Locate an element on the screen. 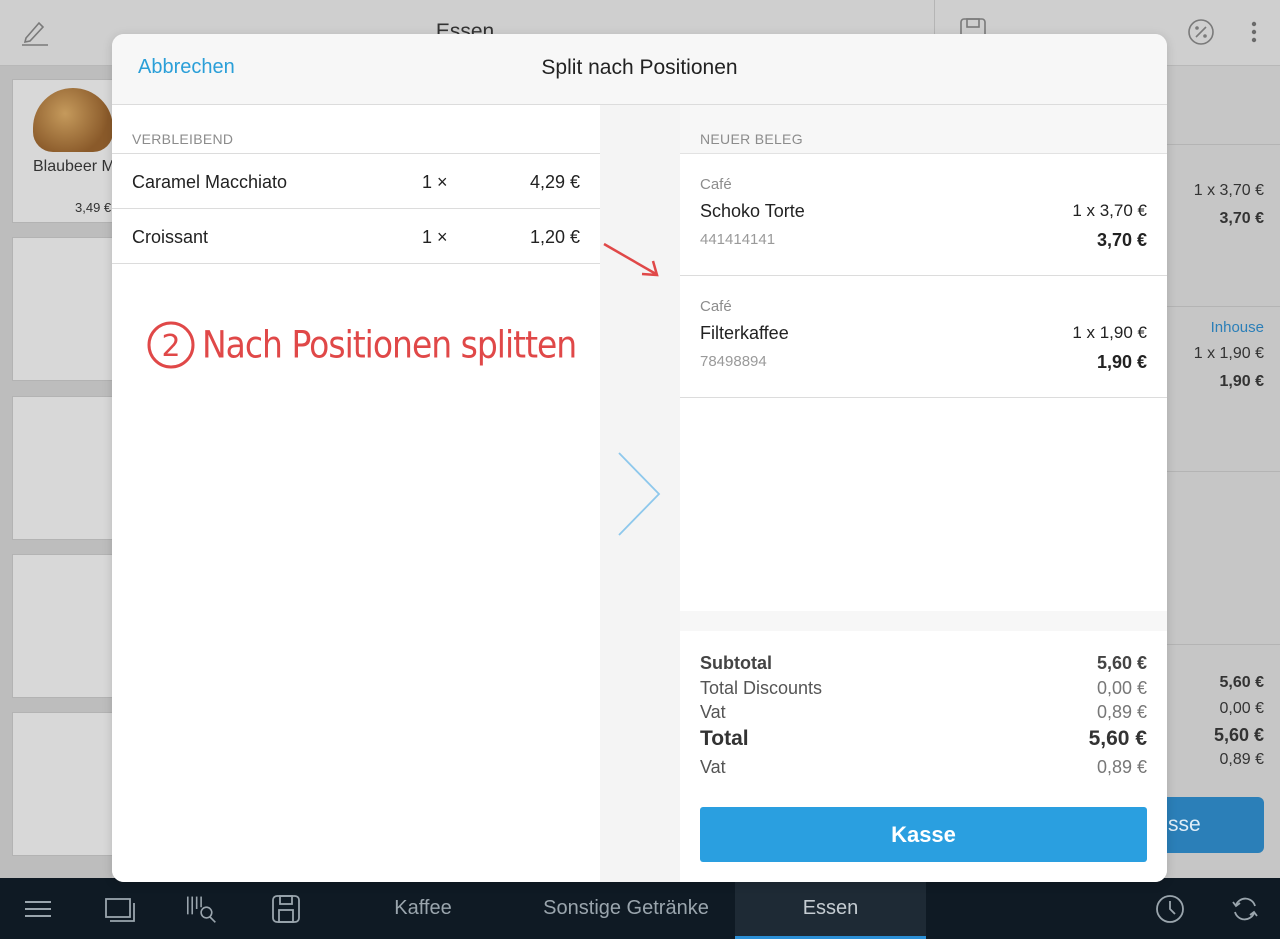 The width and height of the screenshot is (1280, 939). background-line-unit: 1 x 3,70 € is located at coordinates (1228, 190).